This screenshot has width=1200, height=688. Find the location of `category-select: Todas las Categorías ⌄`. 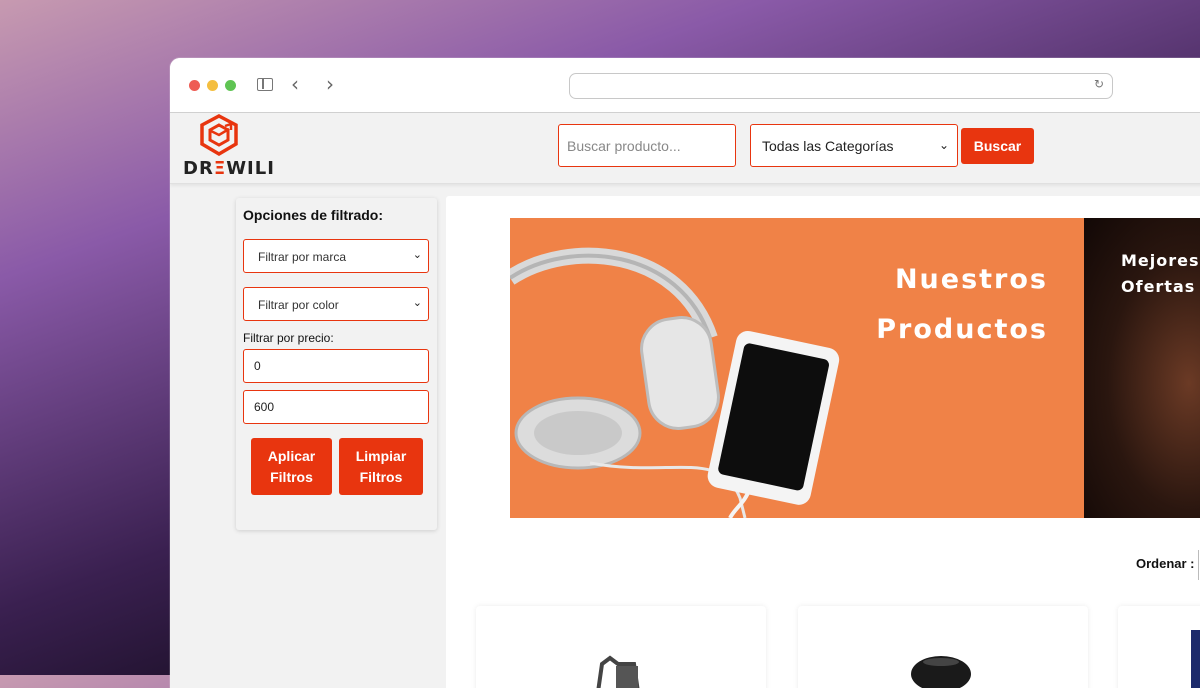

category-select: Todas las Categorías ⌄ is located at coordinates (854, 145).